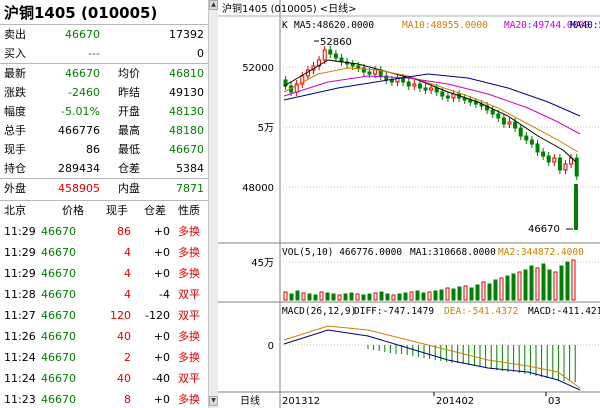  What do you see at coordinates (79, 188) in the screenshot?
I see `outer-value: 458905` at bounding box center [79, 188].